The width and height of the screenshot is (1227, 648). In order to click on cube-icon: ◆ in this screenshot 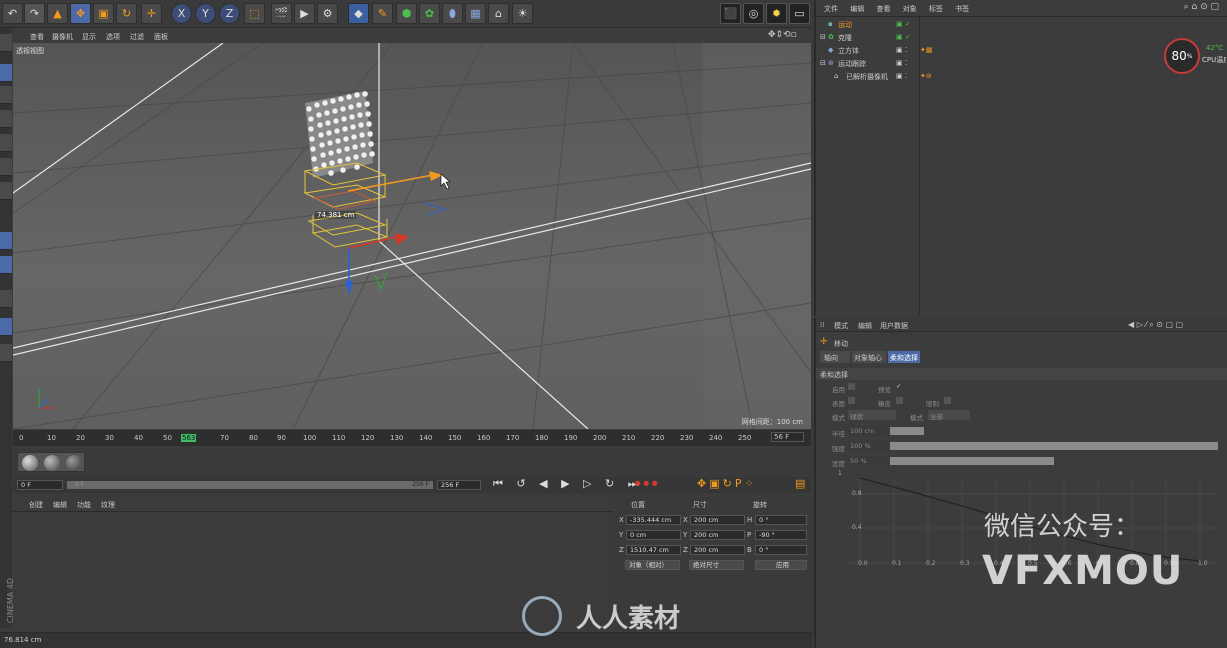, I will do `click(358, 13)`.